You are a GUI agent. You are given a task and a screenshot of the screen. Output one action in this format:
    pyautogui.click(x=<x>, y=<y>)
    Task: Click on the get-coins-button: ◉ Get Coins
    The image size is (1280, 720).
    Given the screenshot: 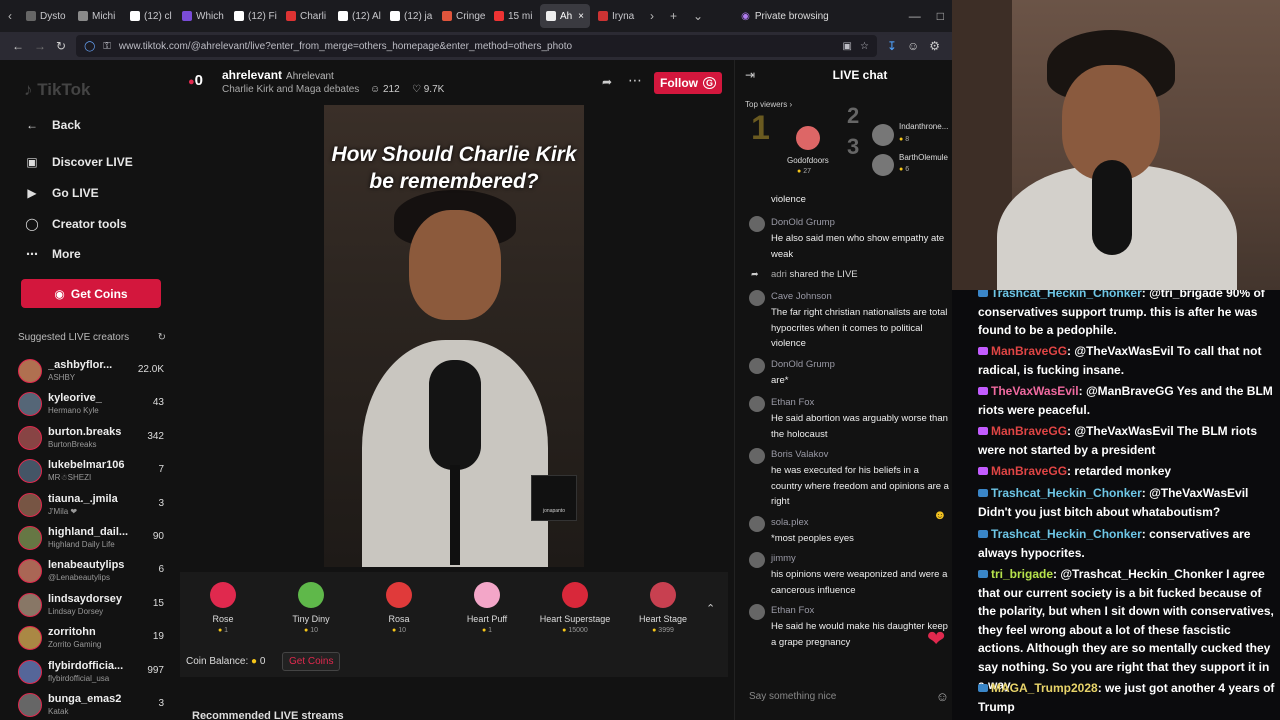 What is the action you would take?
    pyautogui.click(x=91, y=293)
    